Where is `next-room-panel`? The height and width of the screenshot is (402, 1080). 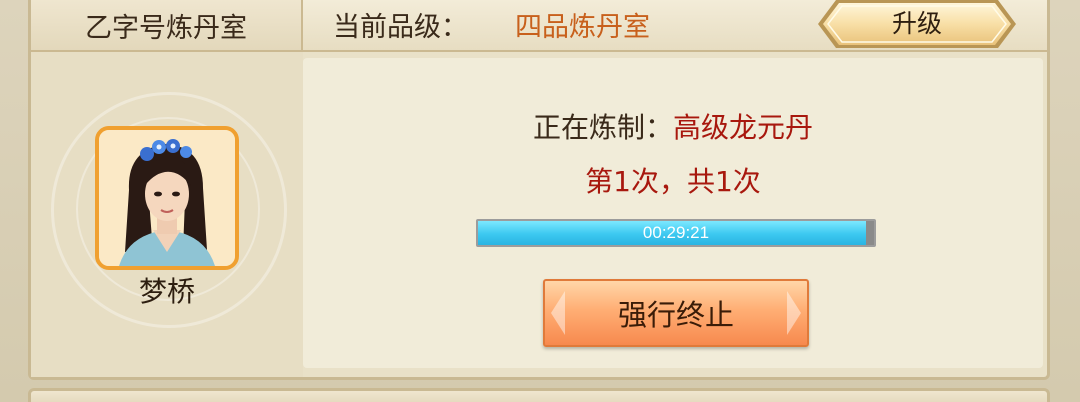
next-room-panel is located at coordinates (539, 395).